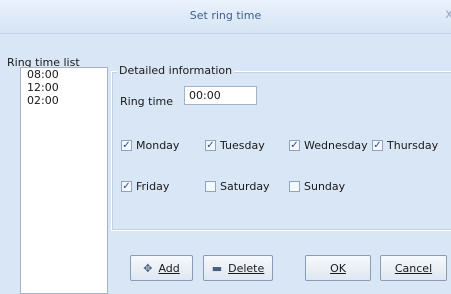 The width and height of the screenshot is (451, 294). I want to click on group-legend: Detailed information, so click(176, 70).